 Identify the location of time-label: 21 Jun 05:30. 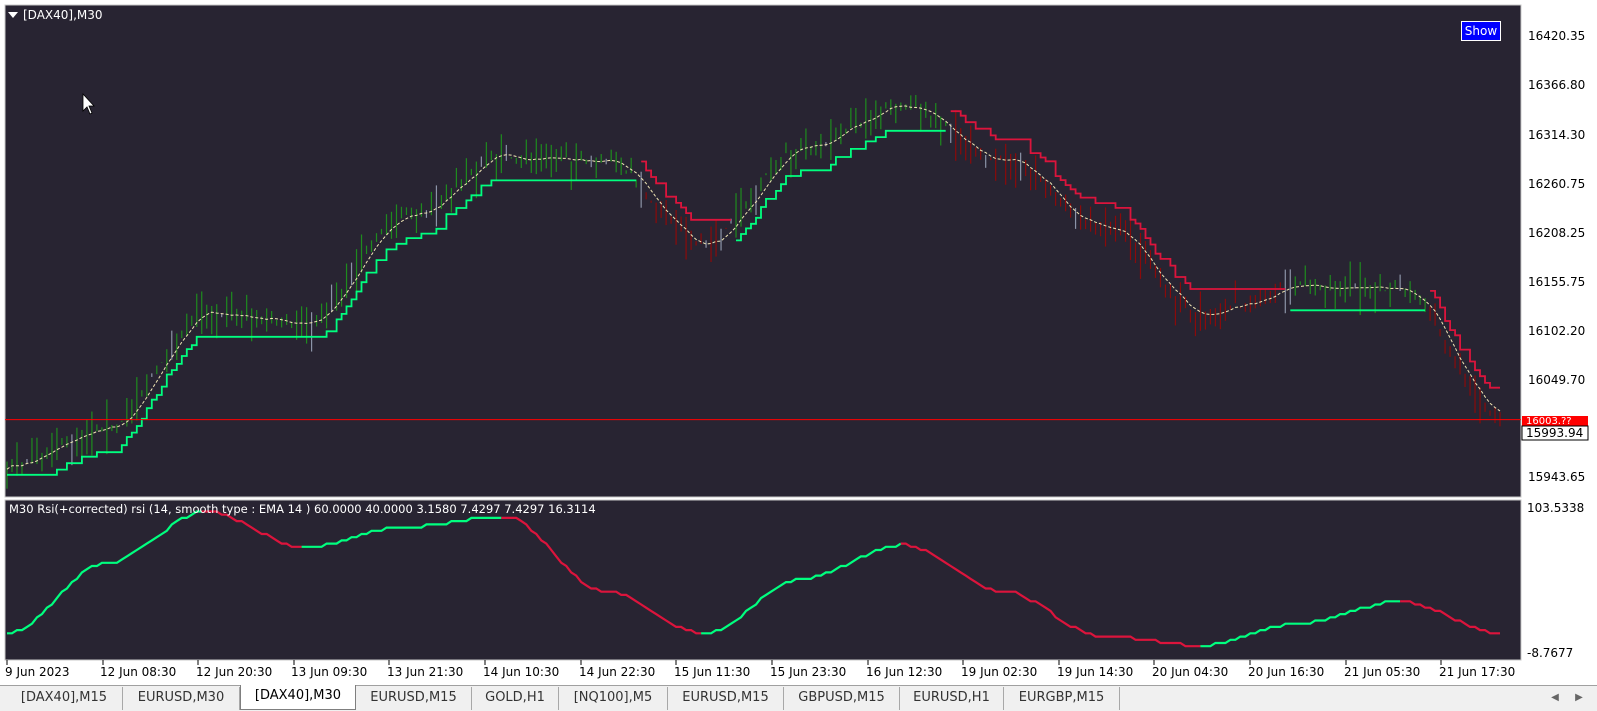
(1382, 672).